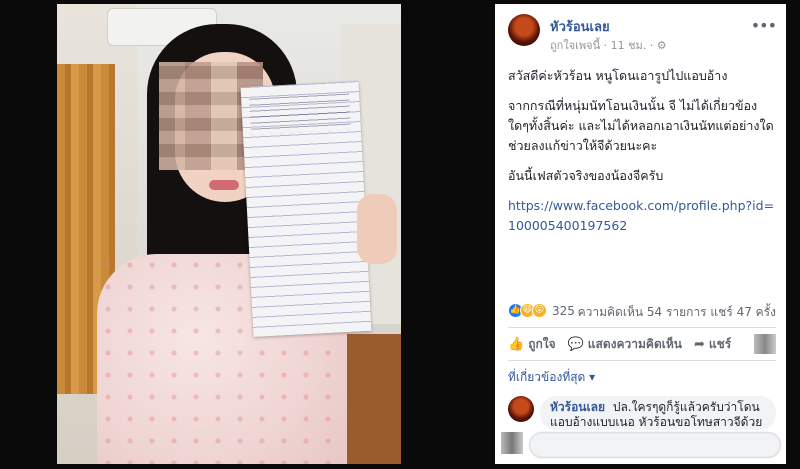 The width and height of the screenshot is (800, 469). Describe the element at coordinates (655, 445) in the screenshot. I see `comment-input` at that location.